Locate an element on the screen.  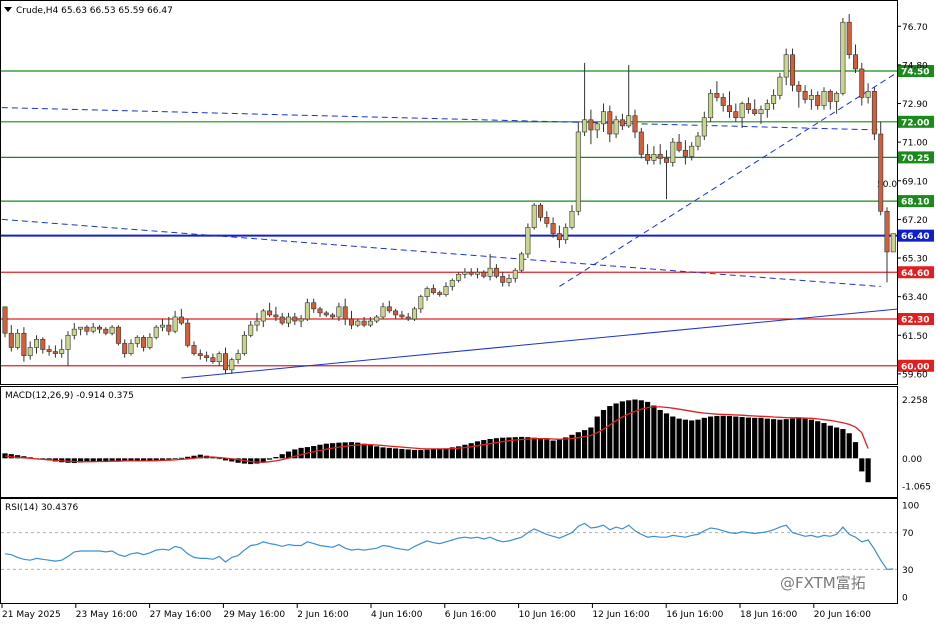
level-label: 70.25 is located at coordinates (915, 159).